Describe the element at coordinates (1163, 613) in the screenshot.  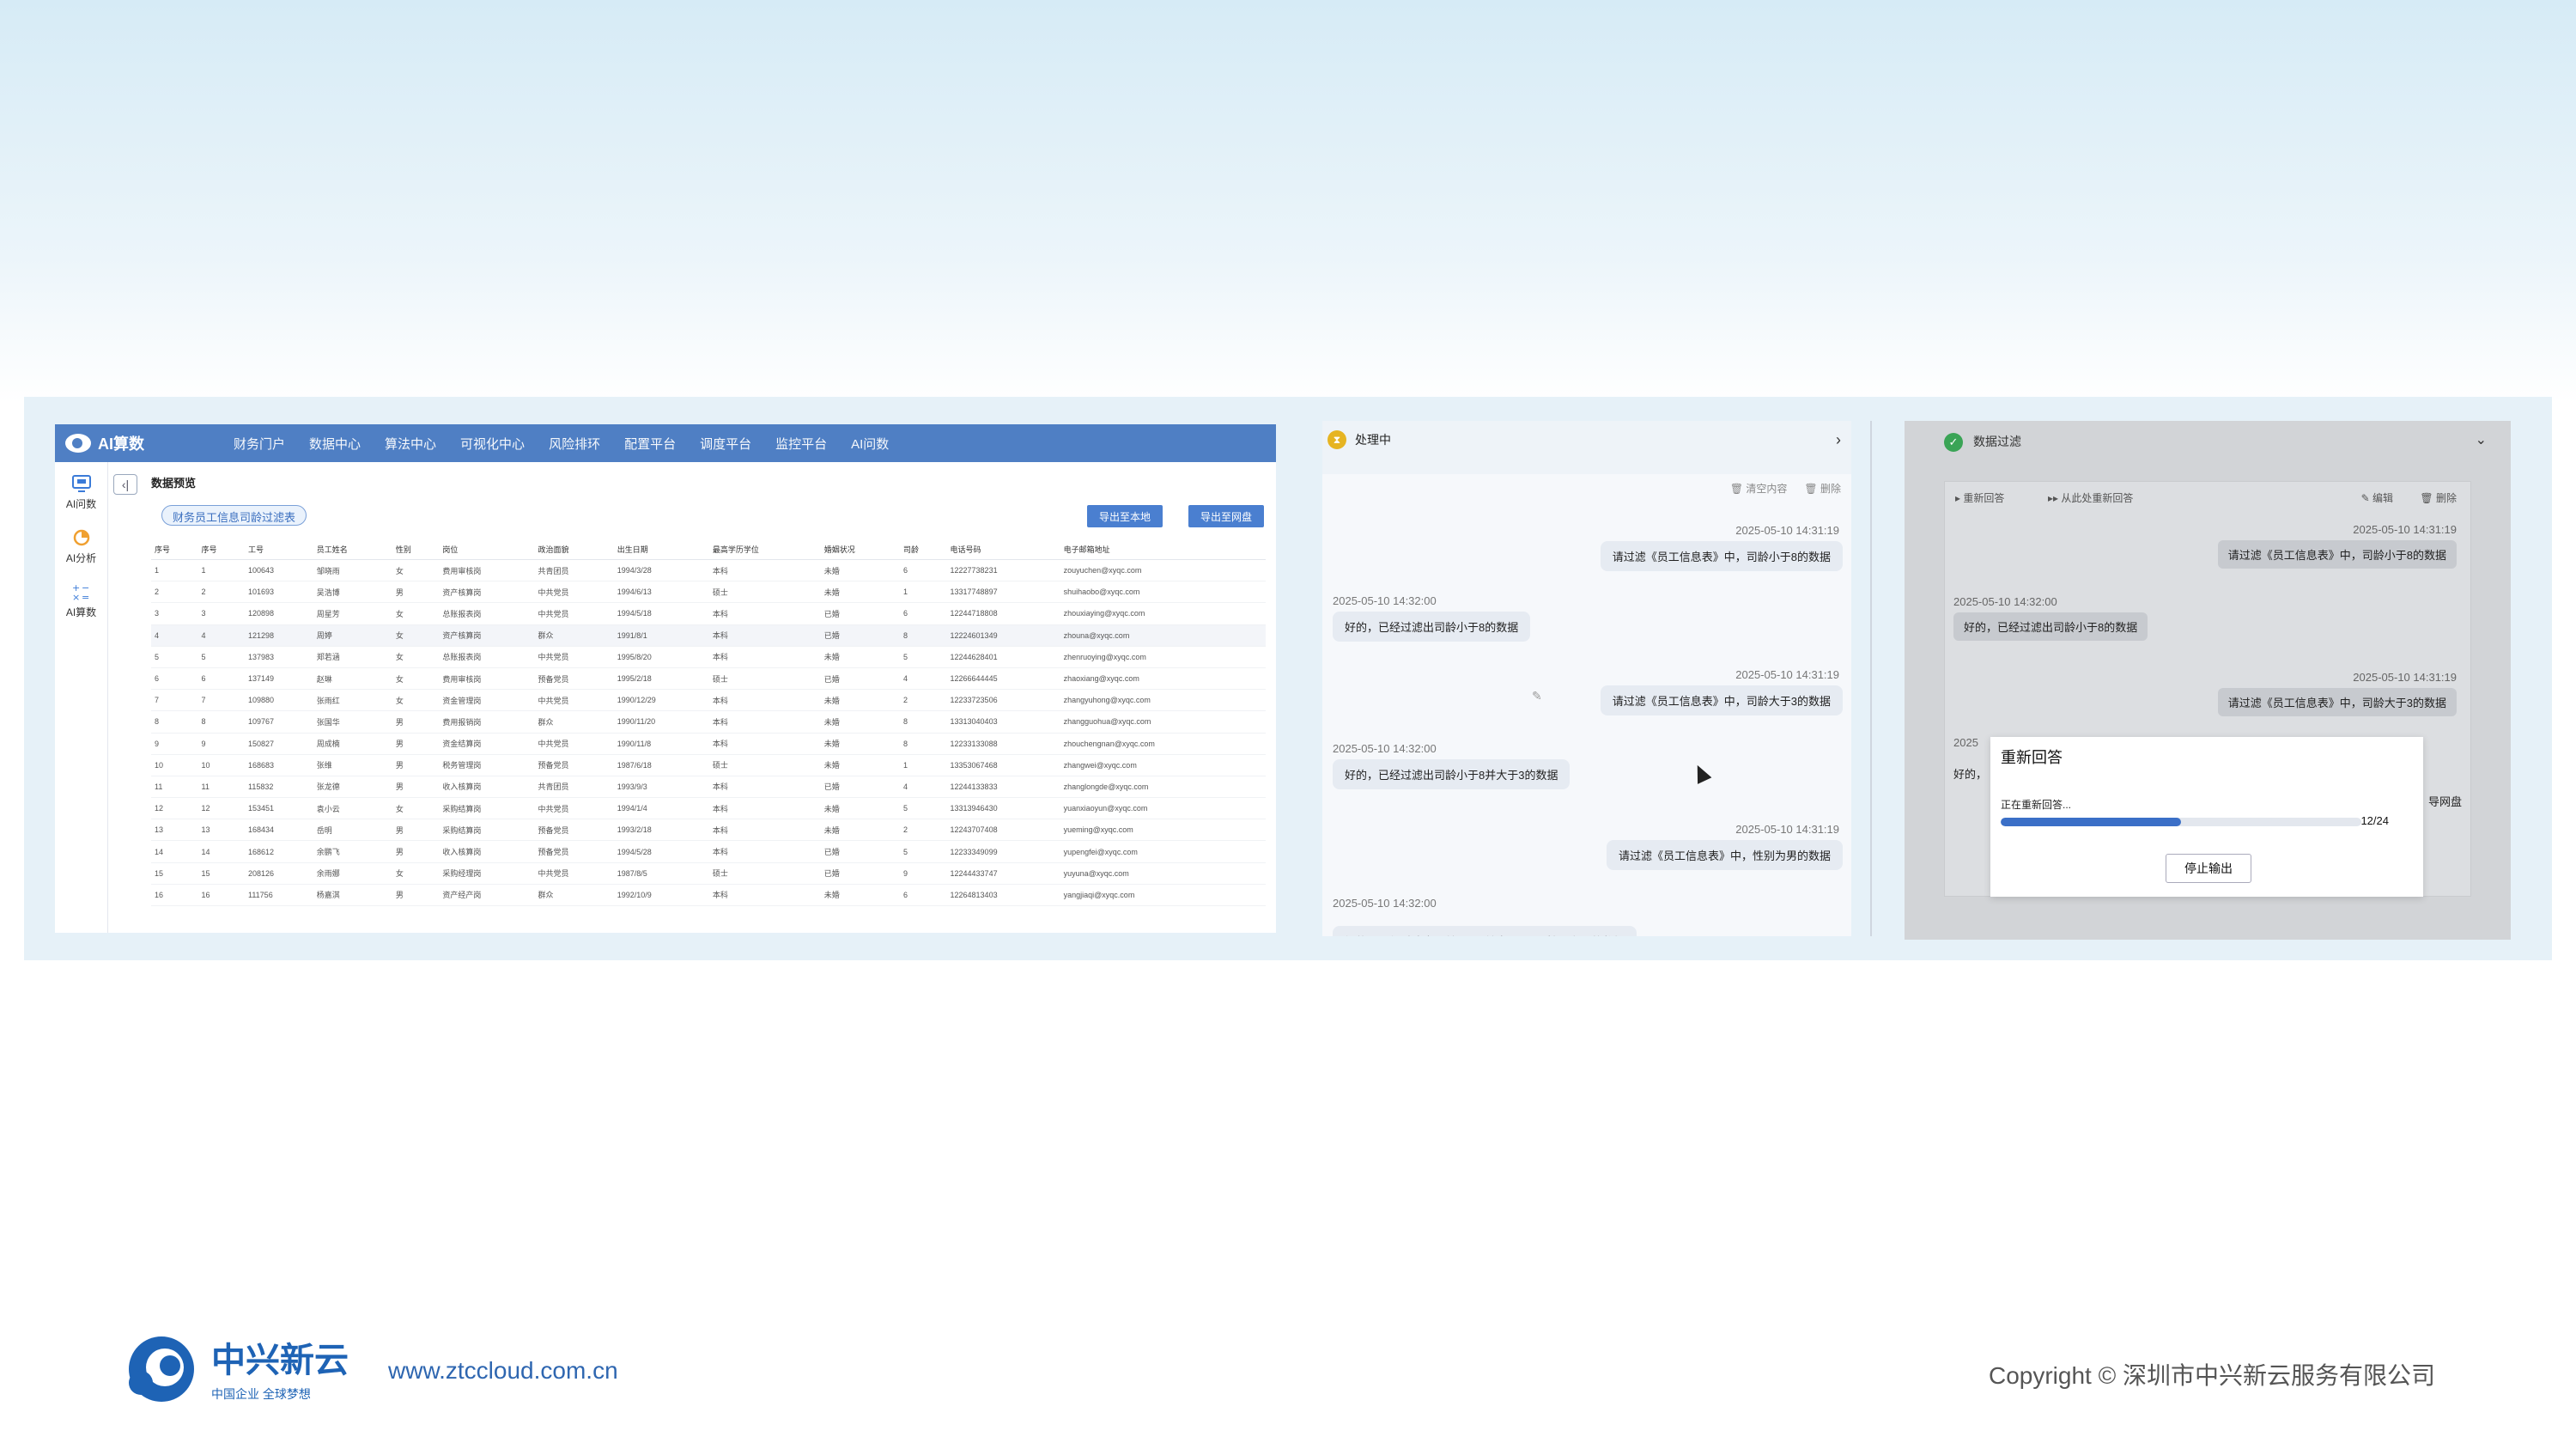
I see `table-cell: zhouxiaying@xyqc.com` at that location.